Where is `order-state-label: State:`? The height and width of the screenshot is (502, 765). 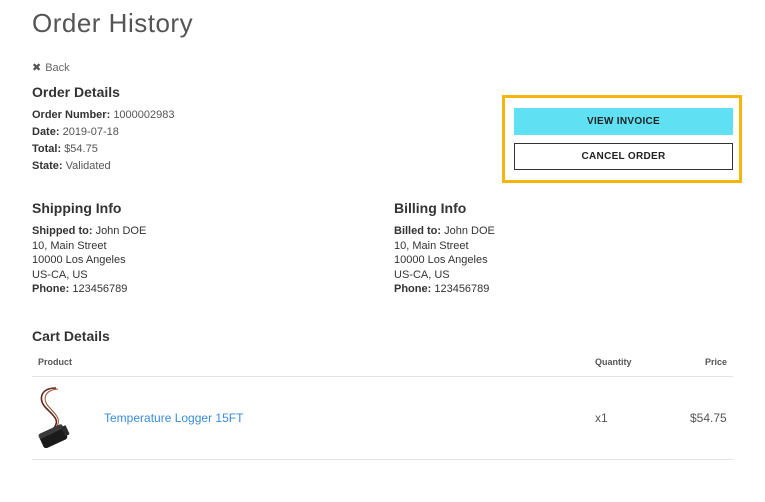 order-state-label: State: is located at coordinates (47, 166).